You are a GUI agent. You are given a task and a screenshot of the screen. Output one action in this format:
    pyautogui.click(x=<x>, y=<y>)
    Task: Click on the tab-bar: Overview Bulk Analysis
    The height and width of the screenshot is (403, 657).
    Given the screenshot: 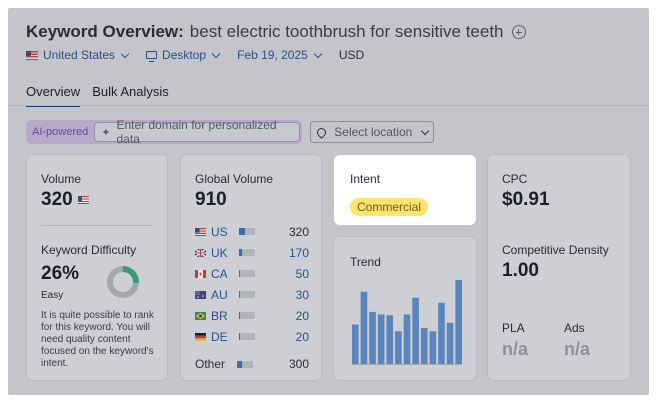 What is the action you would take?
    pyautogui.click(x=103, y=95)
    